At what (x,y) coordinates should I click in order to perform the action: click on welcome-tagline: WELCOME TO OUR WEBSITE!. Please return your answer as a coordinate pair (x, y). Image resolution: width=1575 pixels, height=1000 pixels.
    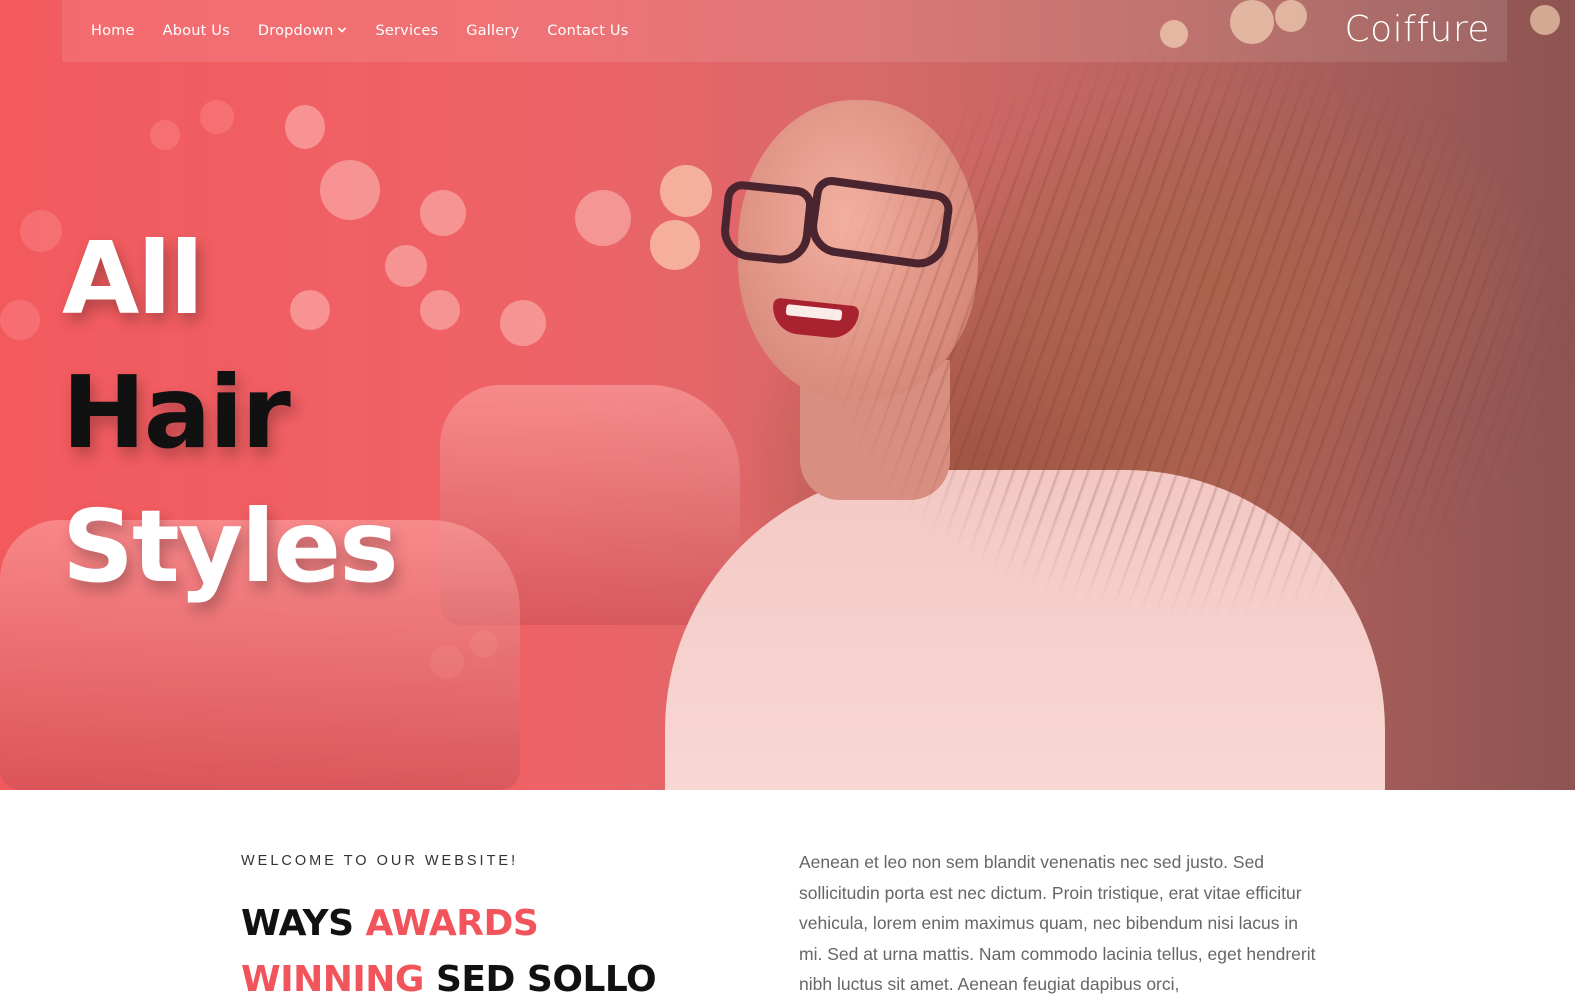
    Looking at the image, I should click on (380, 861).